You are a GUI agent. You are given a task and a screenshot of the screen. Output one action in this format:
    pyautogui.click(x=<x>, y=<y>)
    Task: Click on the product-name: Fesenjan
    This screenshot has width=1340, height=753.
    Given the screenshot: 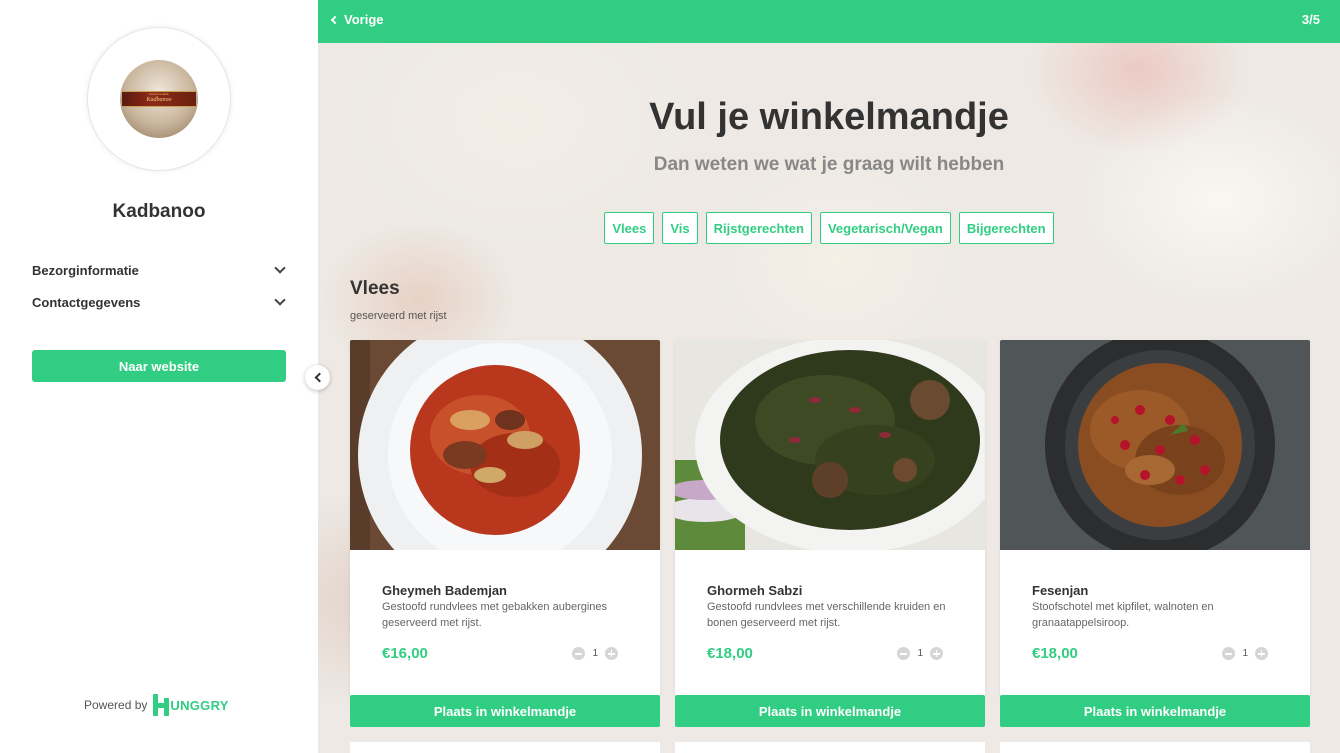 What is the action you would take?
    pyautogui.click(x=1060, y=590)
    